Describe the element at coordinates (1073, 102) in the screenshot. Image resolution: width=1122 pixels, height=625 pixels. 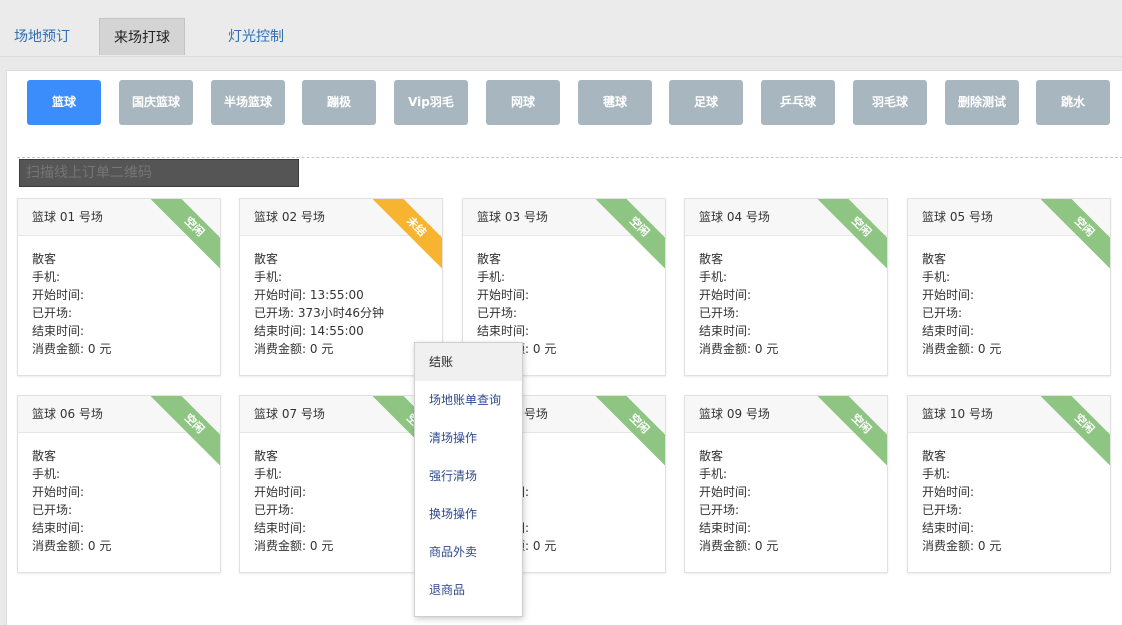
I see `category-button: 跳水` at that location.